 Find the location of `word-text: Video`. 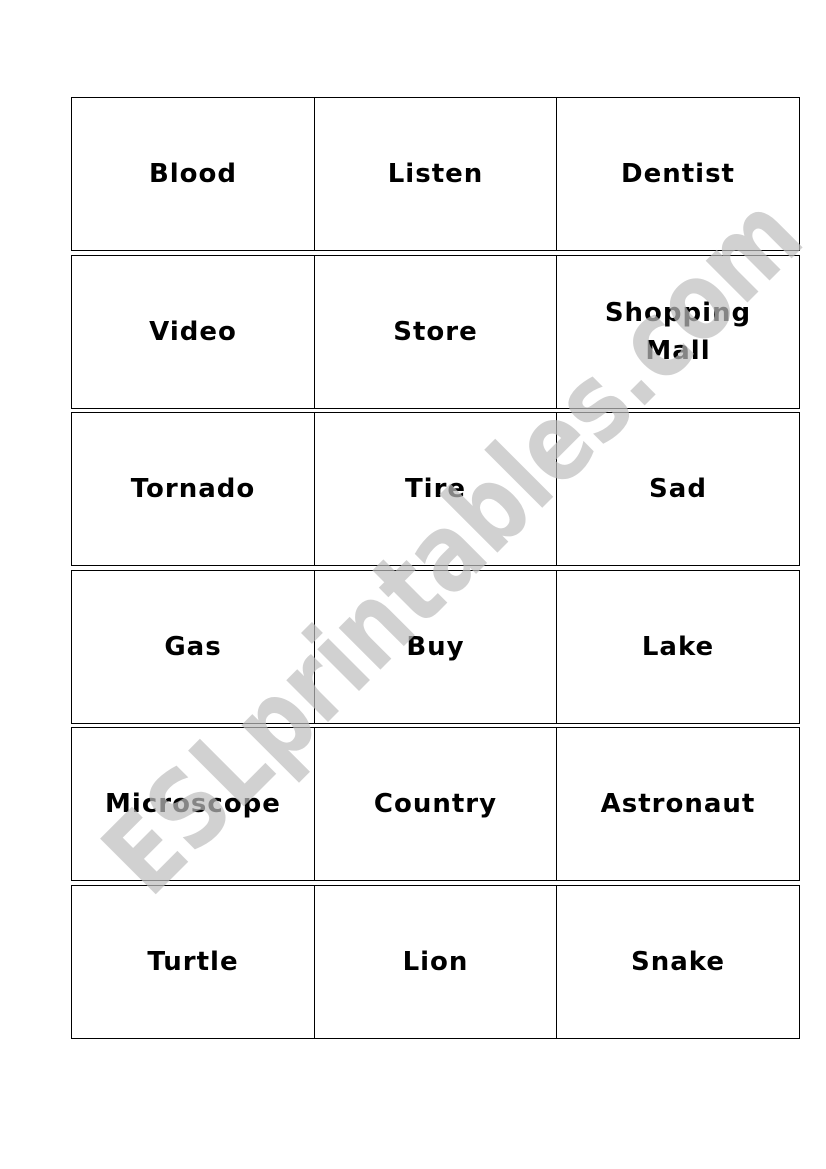

word-text: Video is located at coordinates (193, 332).